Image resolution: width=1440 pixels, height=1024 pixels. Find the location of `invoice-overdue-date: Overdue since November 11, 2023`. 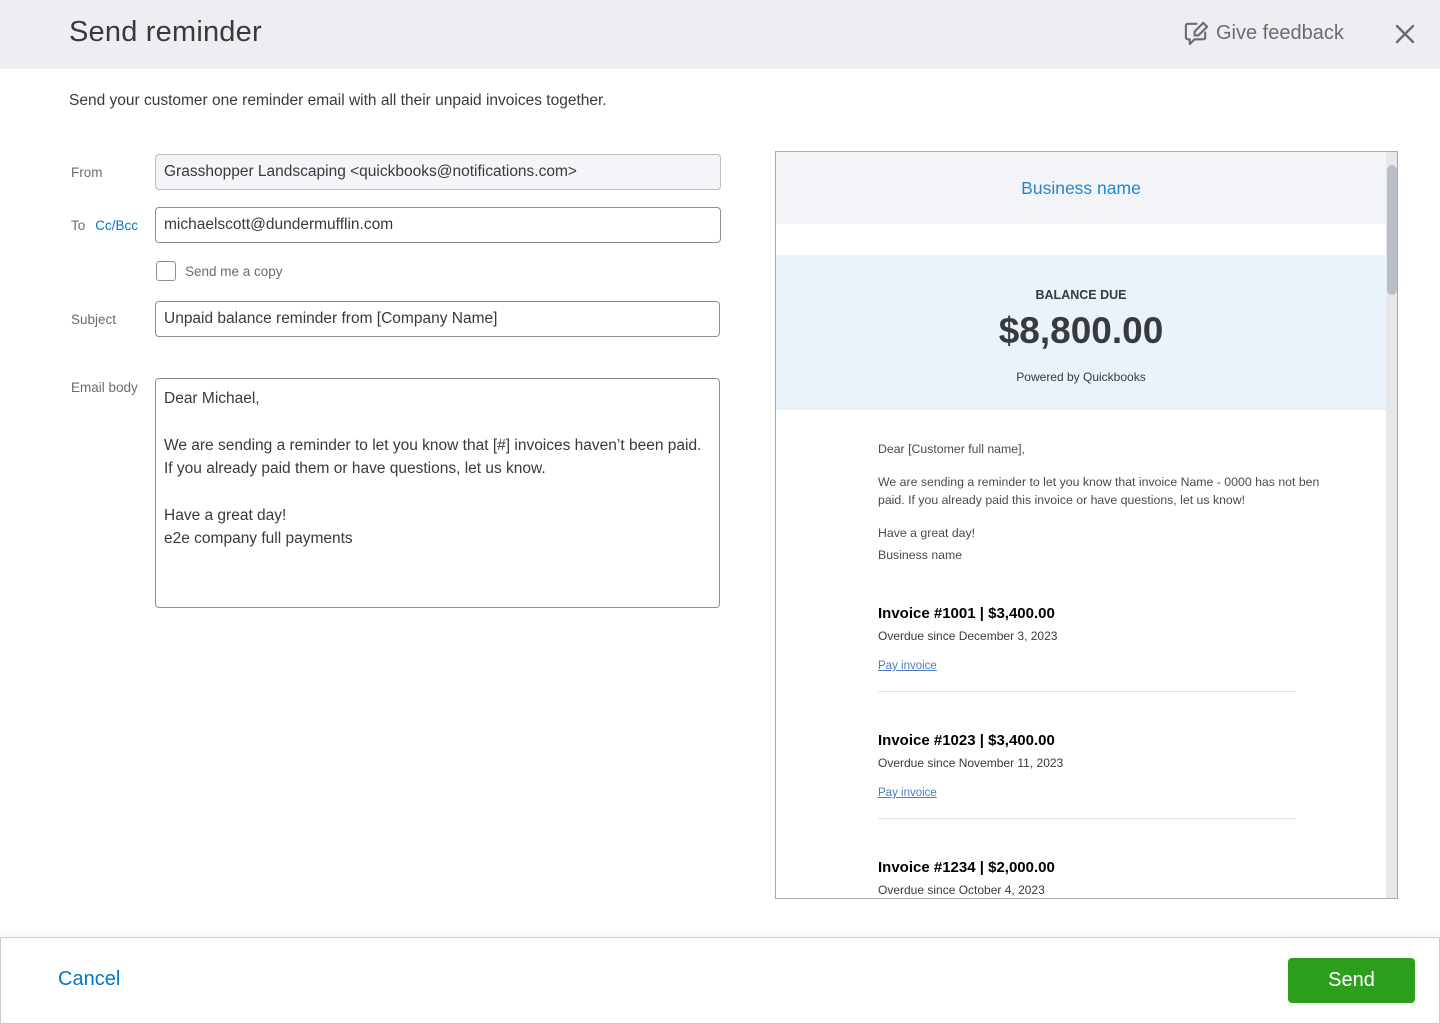

invoice-overdue-date: Overdue since November 11, 2023 is located at coordinates (971, 763).